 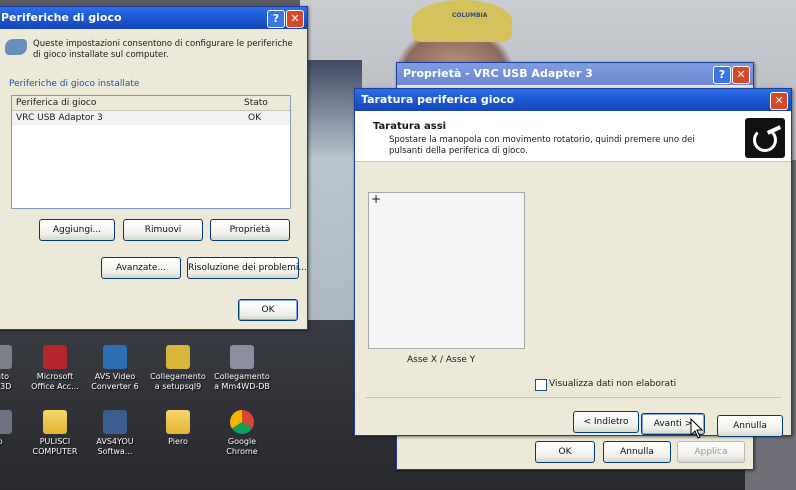 What do you see at coordinates (613, 384) in the screenshot?
I see `raw-data-label: Visualizza dati non elaborati` at bounding box center [613, 384].